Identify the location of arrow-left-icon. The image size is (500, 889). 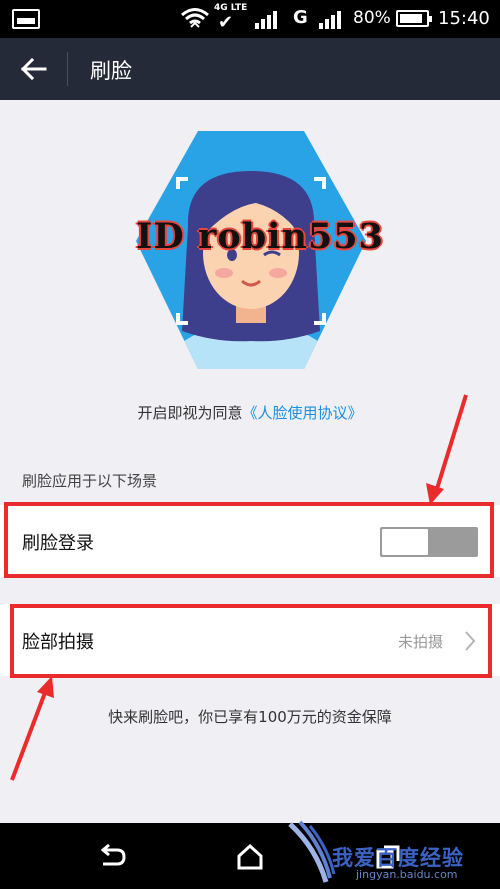
(33, 69).